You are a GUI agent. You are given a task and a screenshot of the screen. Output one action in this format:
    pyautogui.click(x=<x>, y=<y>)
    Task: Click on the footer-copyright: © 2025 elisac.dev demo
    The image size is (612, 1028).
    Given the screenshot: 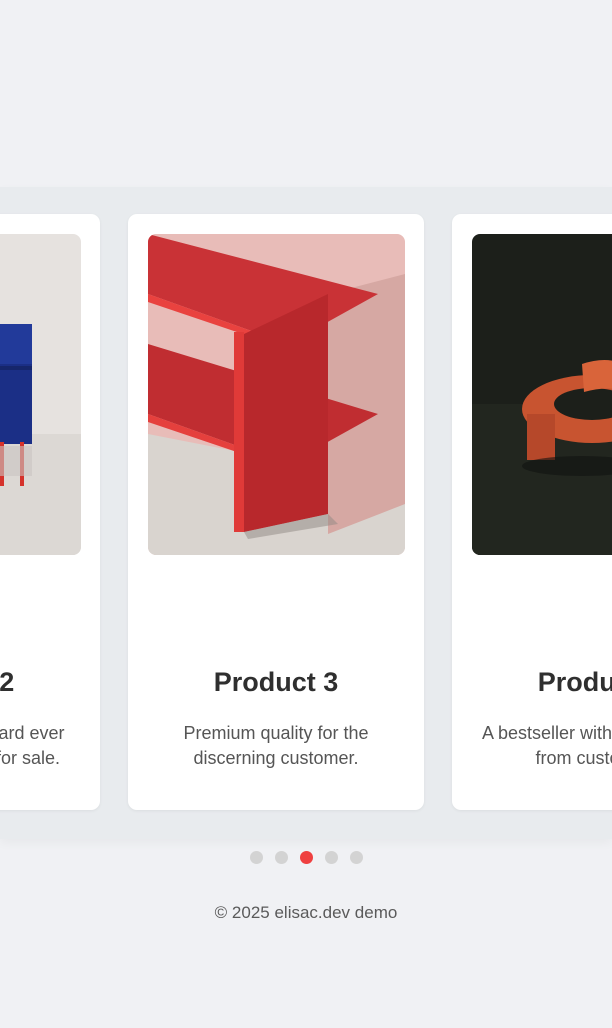 What is the action you would take?
    pyautogui.click(x=306, y=912)
    